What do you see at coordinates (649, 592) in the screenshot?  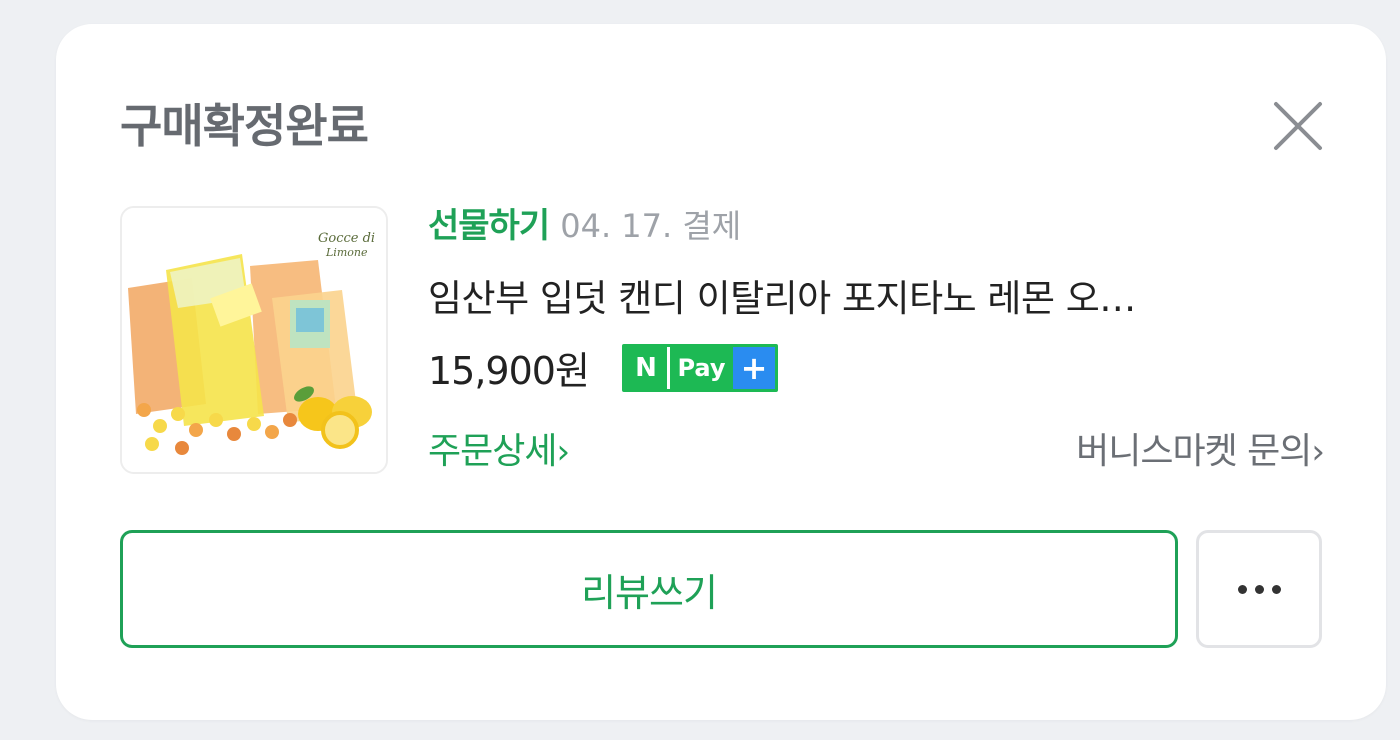 I see `write-review-label: 리뷰쓰기` at bounding box center [649, 592].